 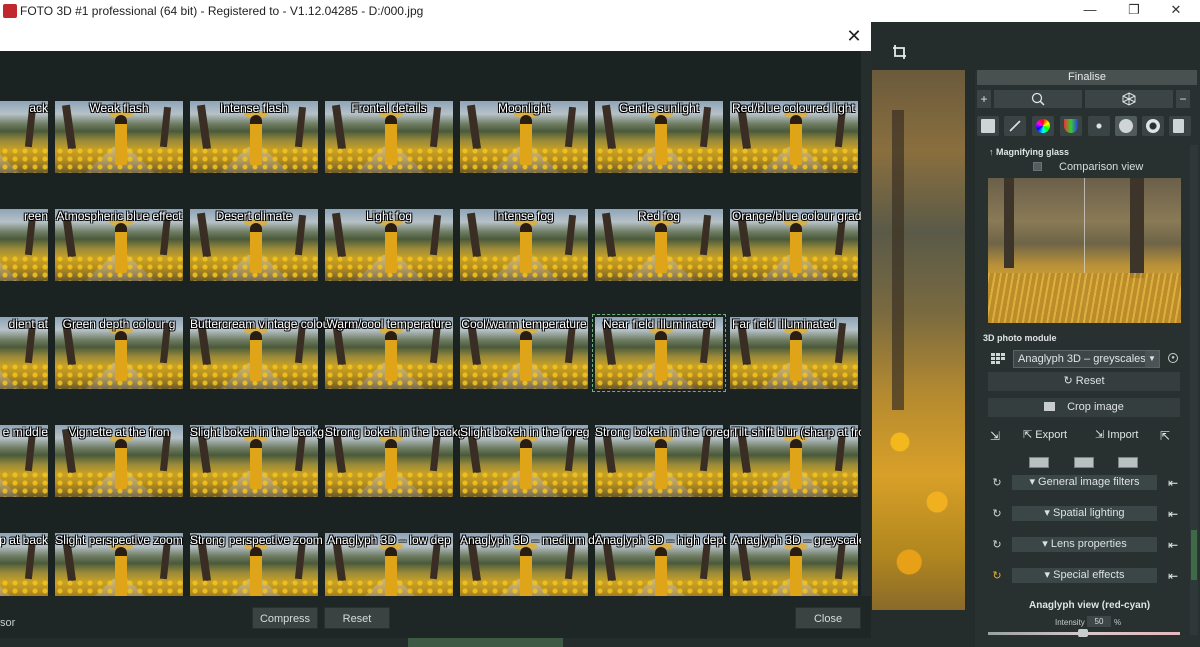 I want to click on effect-thumbnail: Atmospheric blue effect, so click(x=119, y=245).